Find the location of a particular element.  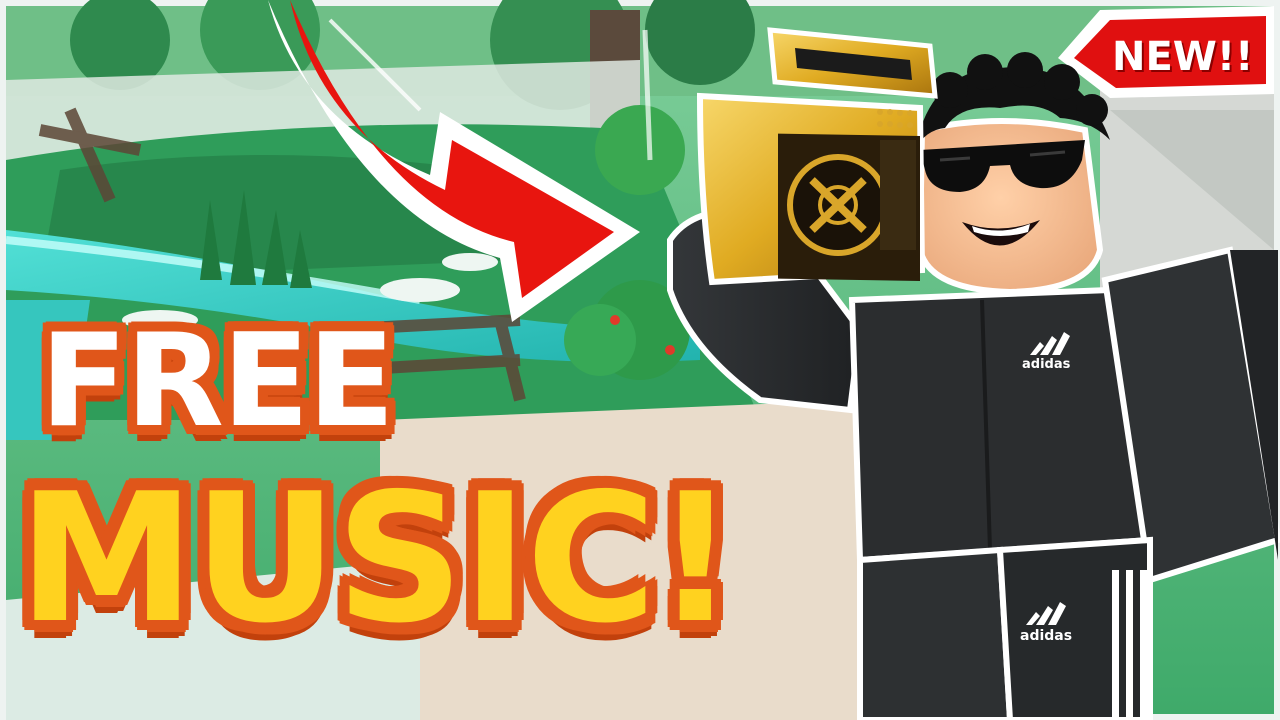

shirt-logo-text: adidas is located at coordinates (1046, 364).